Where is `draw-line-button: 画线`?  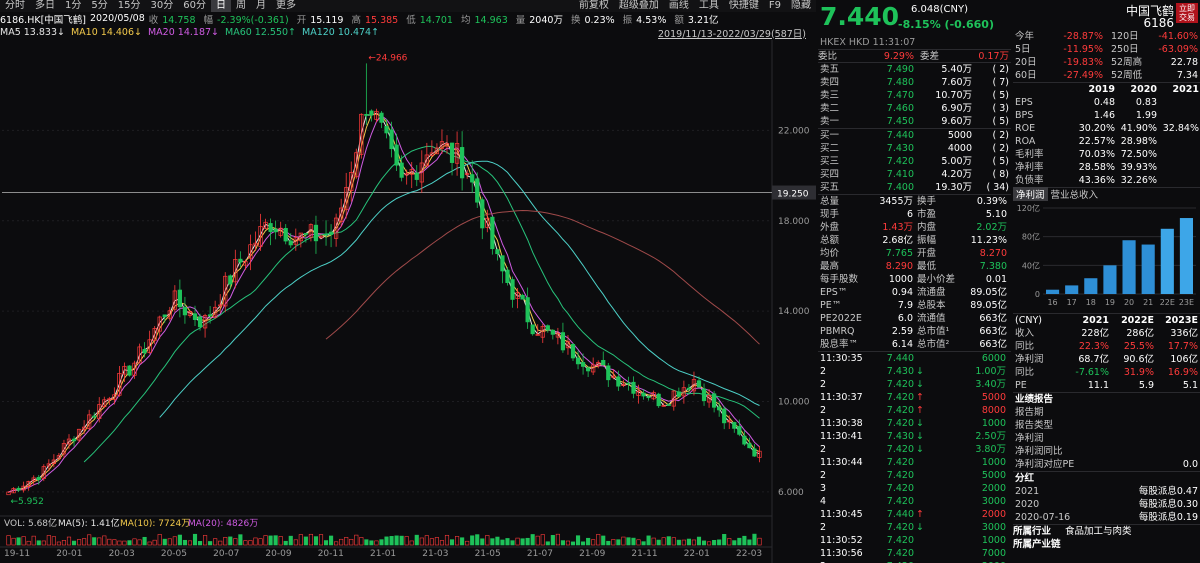
draw-line-button: 画线 is located at coordinates (679, 6).